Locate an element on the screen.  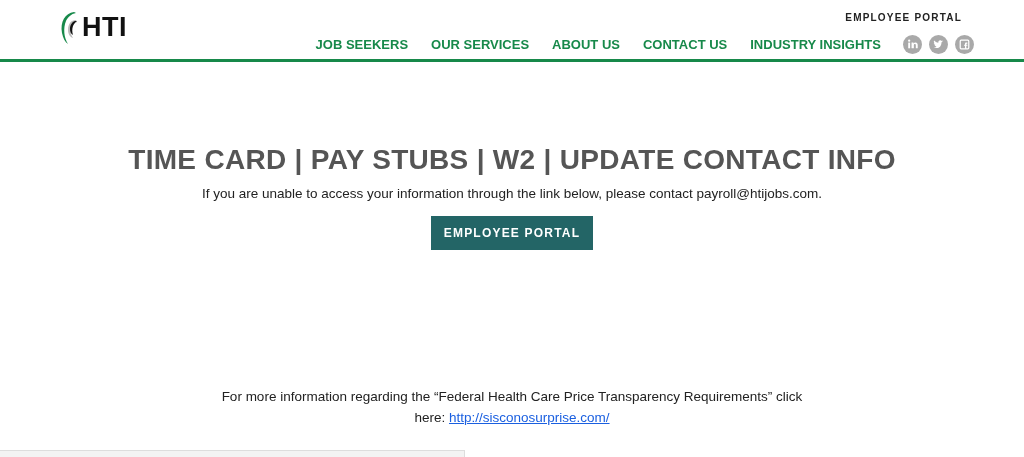
facebook-icon is located at coordinates (964, 44).